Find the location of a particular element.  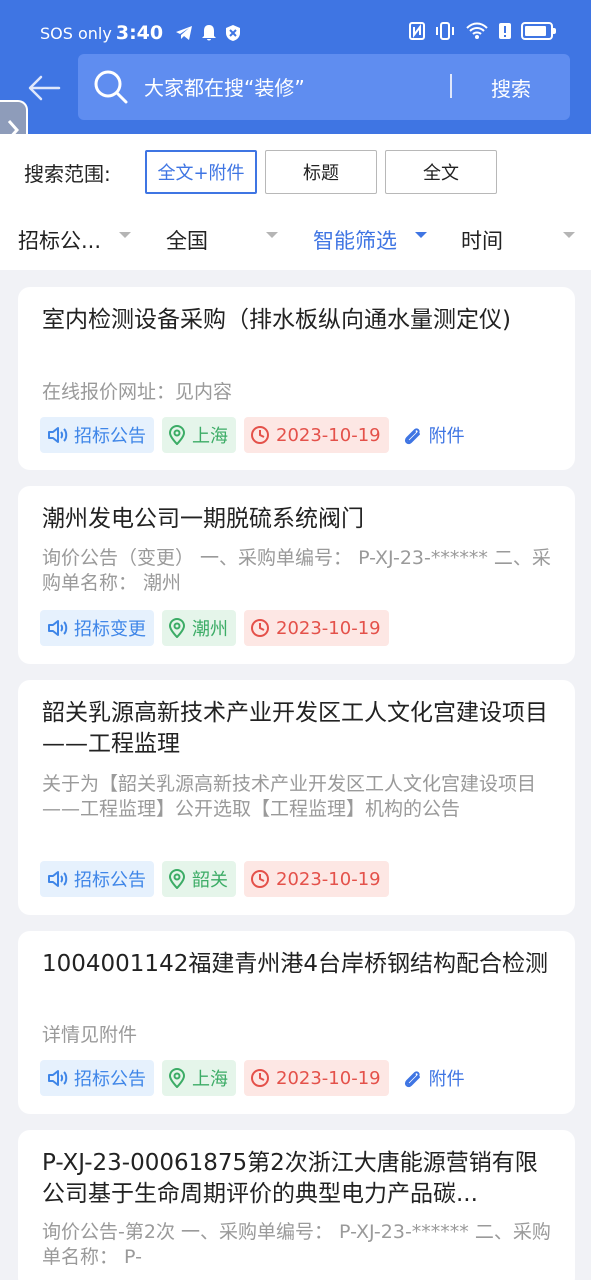

vibrate-icon is located at coordinates (445, 31).